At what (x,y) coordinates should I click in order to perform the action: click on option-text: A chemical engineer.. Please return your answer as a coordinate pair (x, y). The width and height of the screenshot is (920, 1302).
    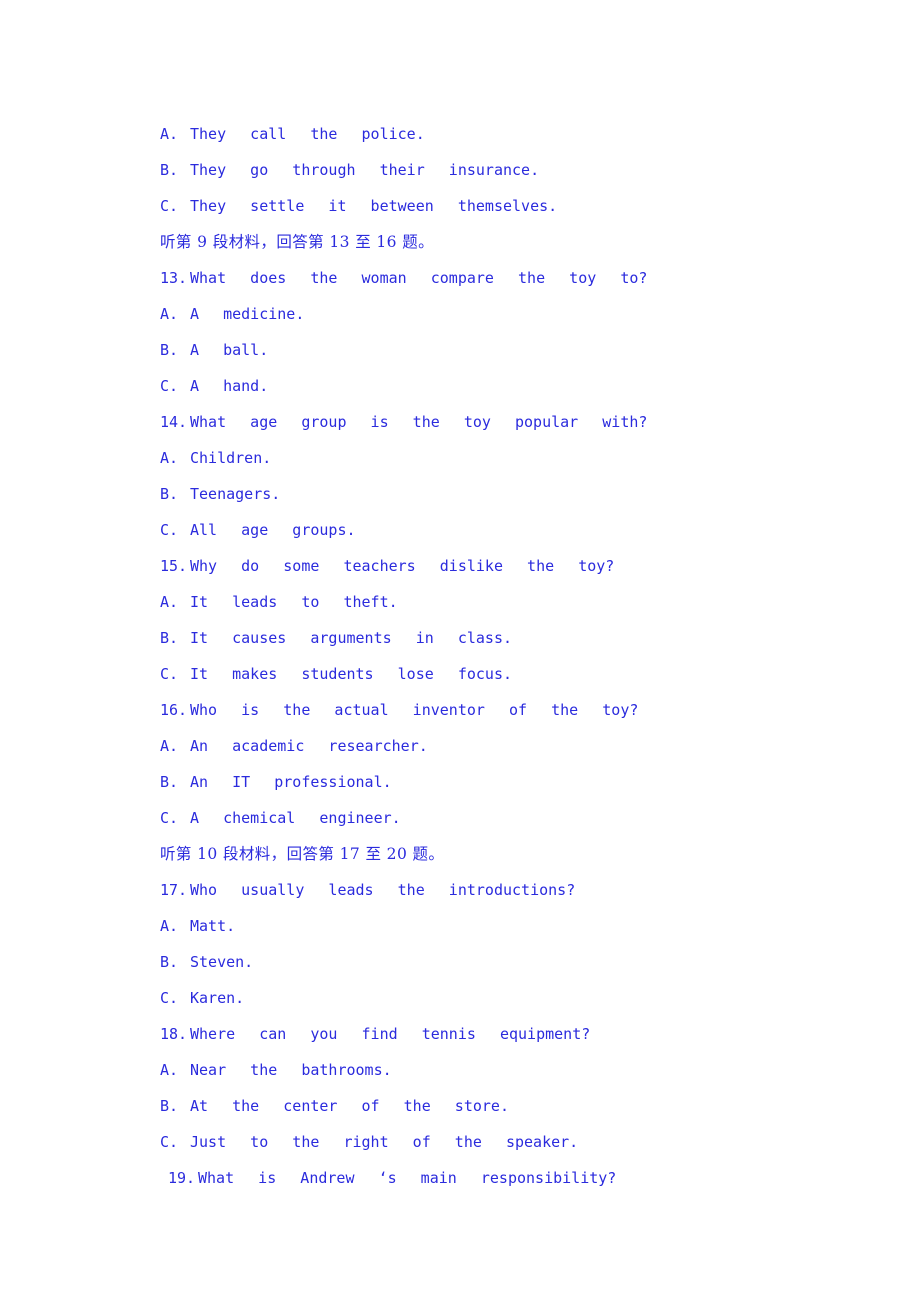
    Looking at the image, I should click on (295, 818).